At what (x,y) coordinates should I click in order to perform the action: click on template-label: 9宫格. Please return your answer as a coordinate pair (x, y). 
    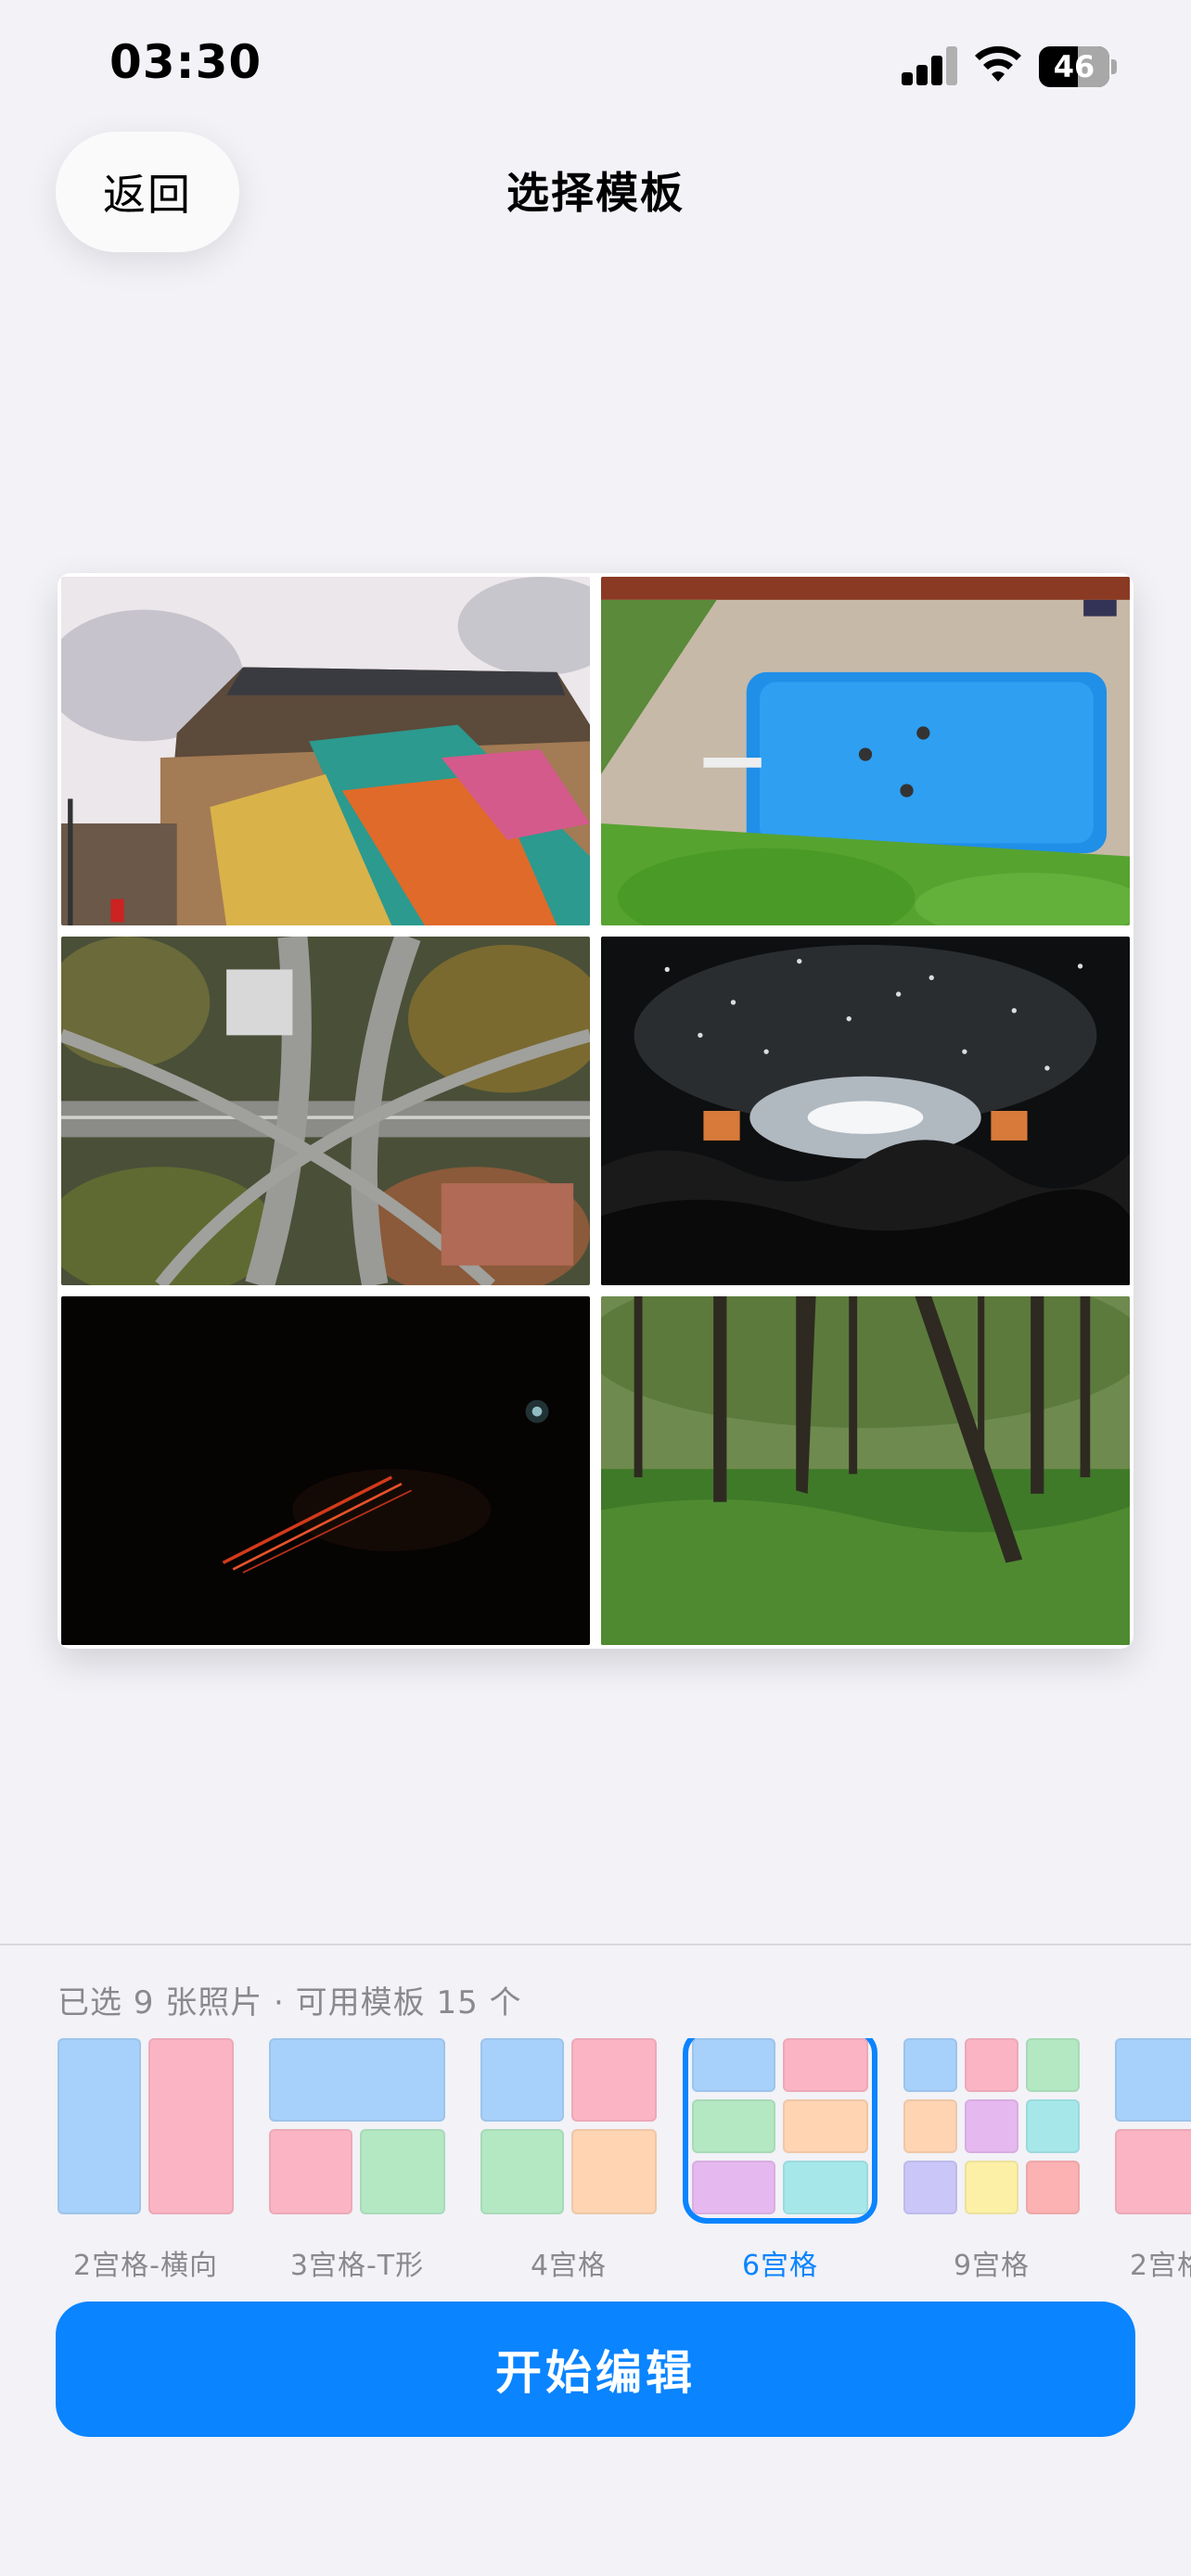
    Looking at the image, I should click on (992, 2264).